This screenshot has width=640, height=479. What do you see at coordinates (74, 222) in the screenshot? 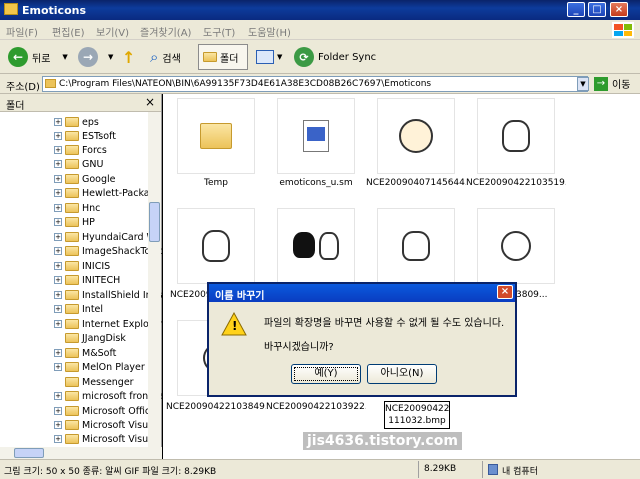
I see `tree-item: + HP` at bounding box center [74, 222].